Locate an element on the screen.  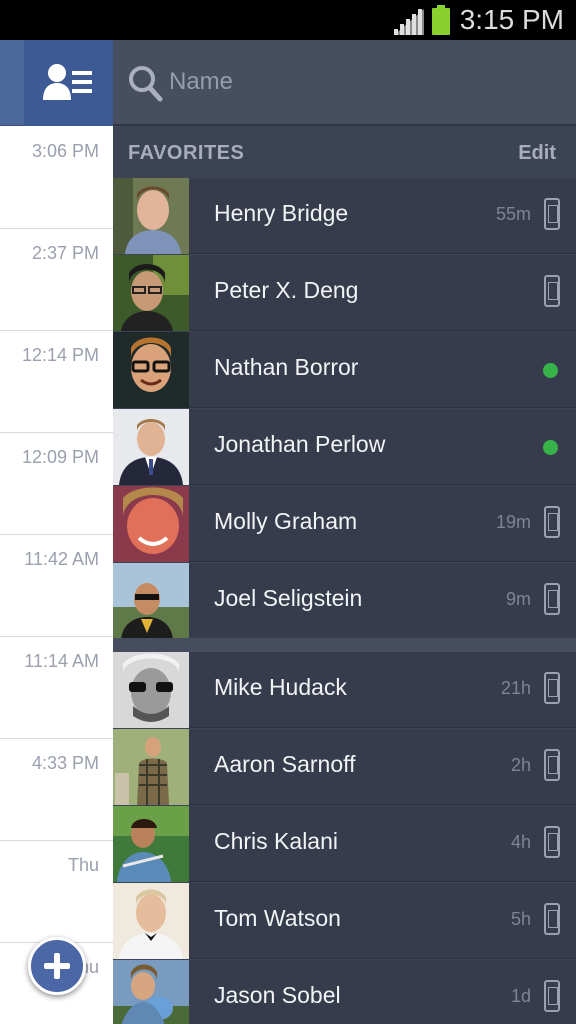
contact-name: Mike Hudack is located at coordinates (280, 687).